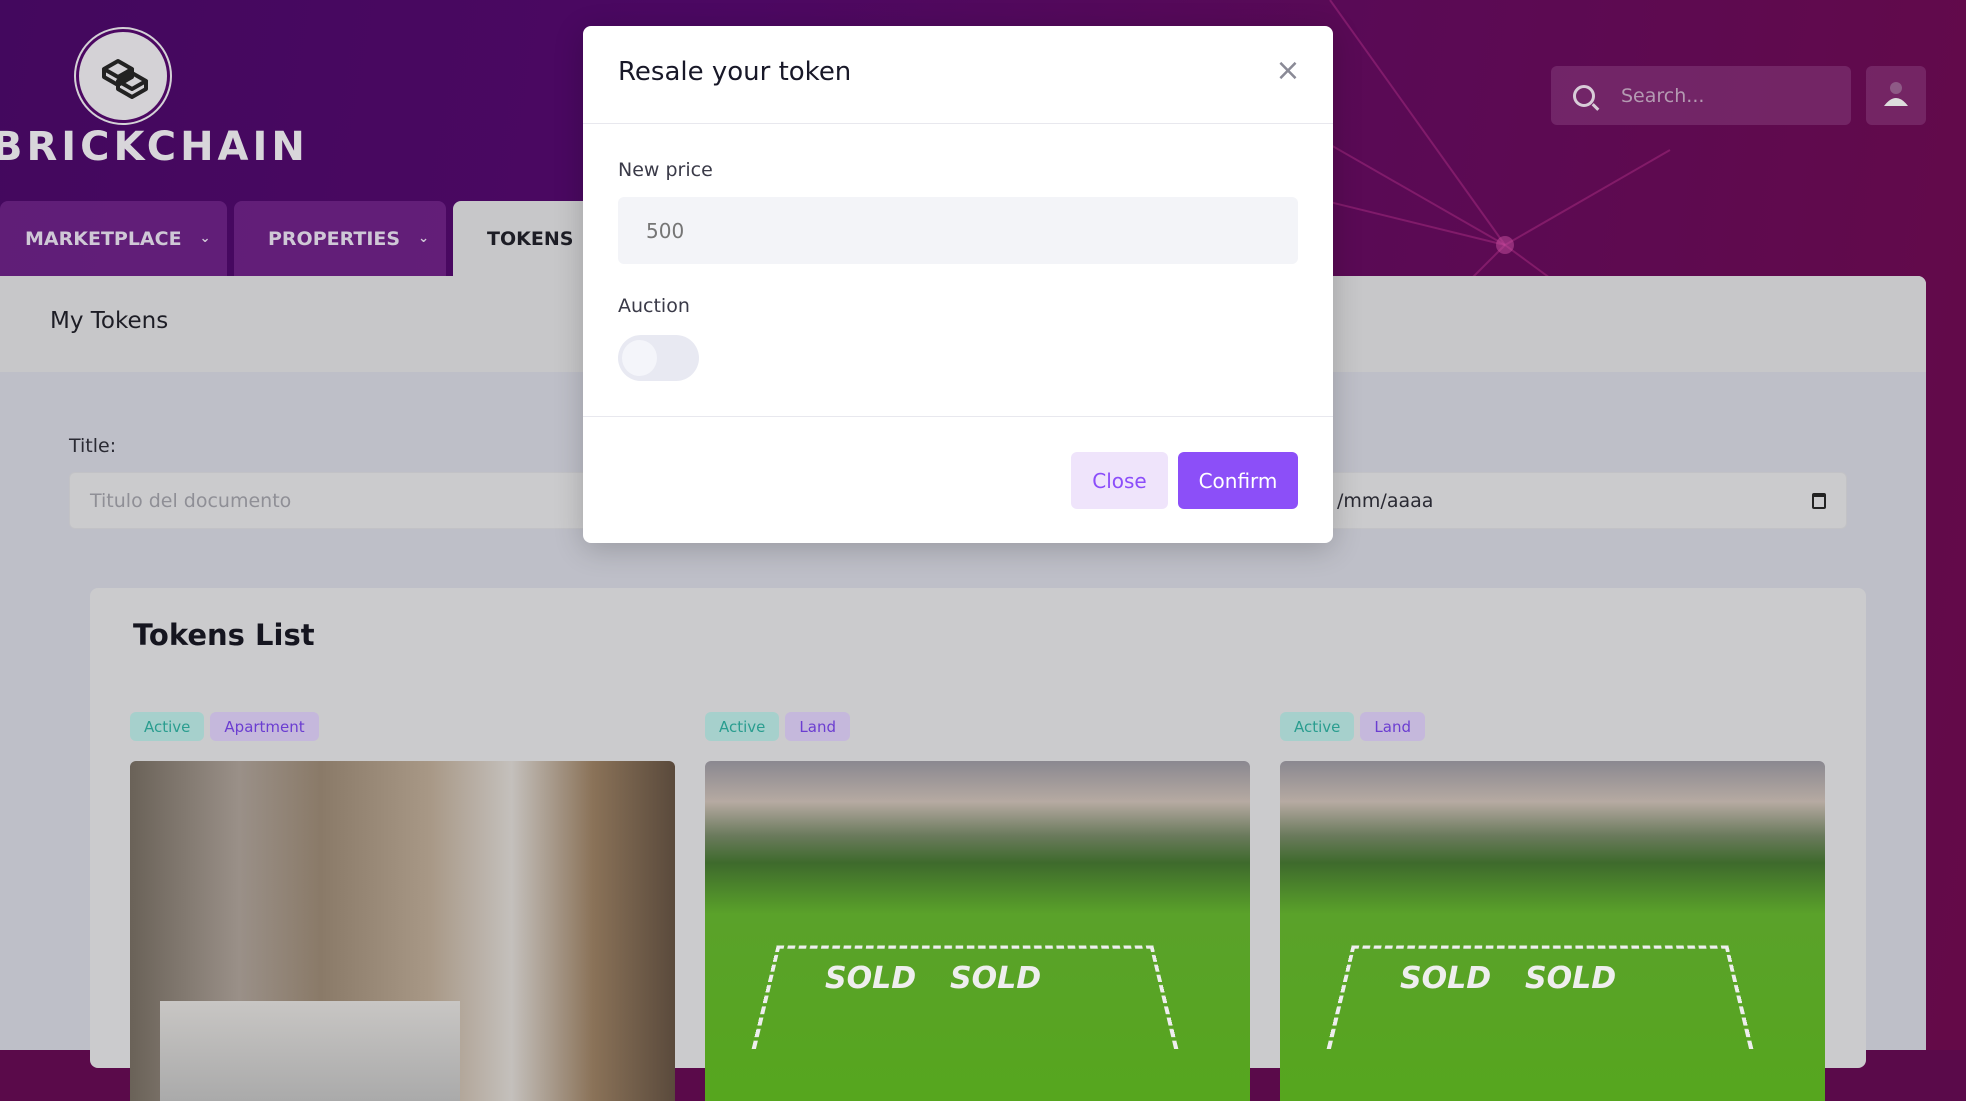 The width and height of the screenshot is (1966, 1101). Describe the element at coordinates (735, 72) in the screenshot. I see `modal-title: Resale your token` at that location.